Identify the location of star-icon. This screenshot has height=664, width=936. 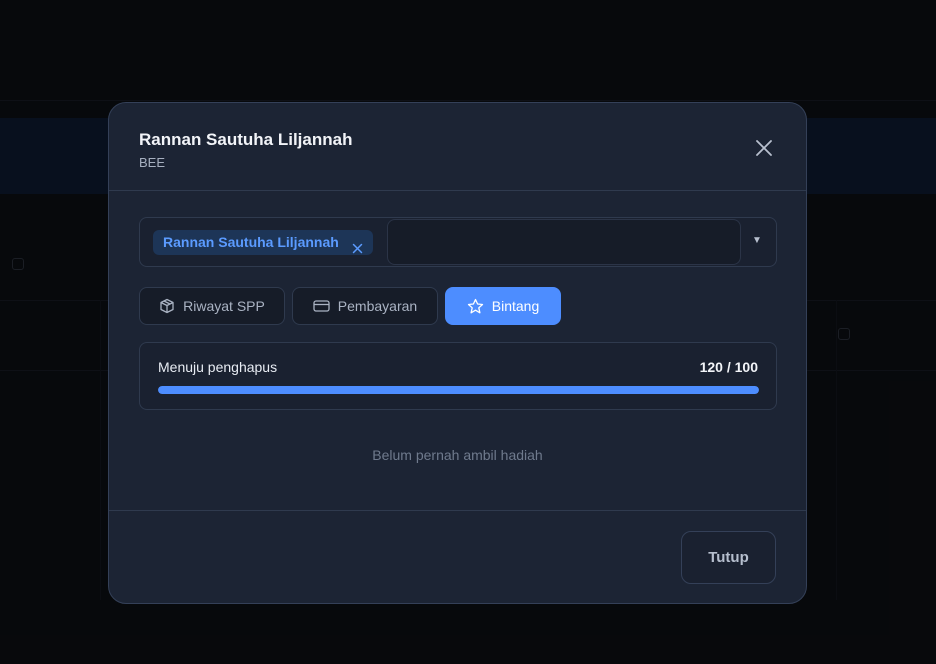
(475, 305).